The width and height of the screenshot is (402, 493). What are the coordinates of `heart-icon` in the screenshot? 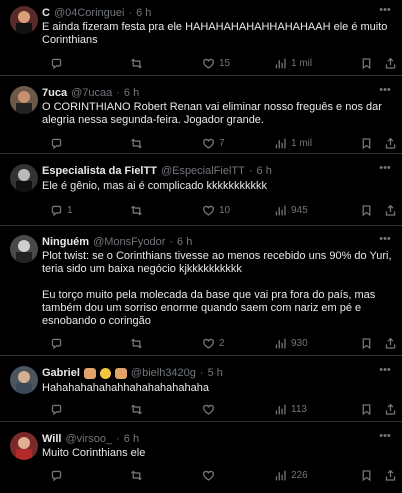 It's located at (208, 210).